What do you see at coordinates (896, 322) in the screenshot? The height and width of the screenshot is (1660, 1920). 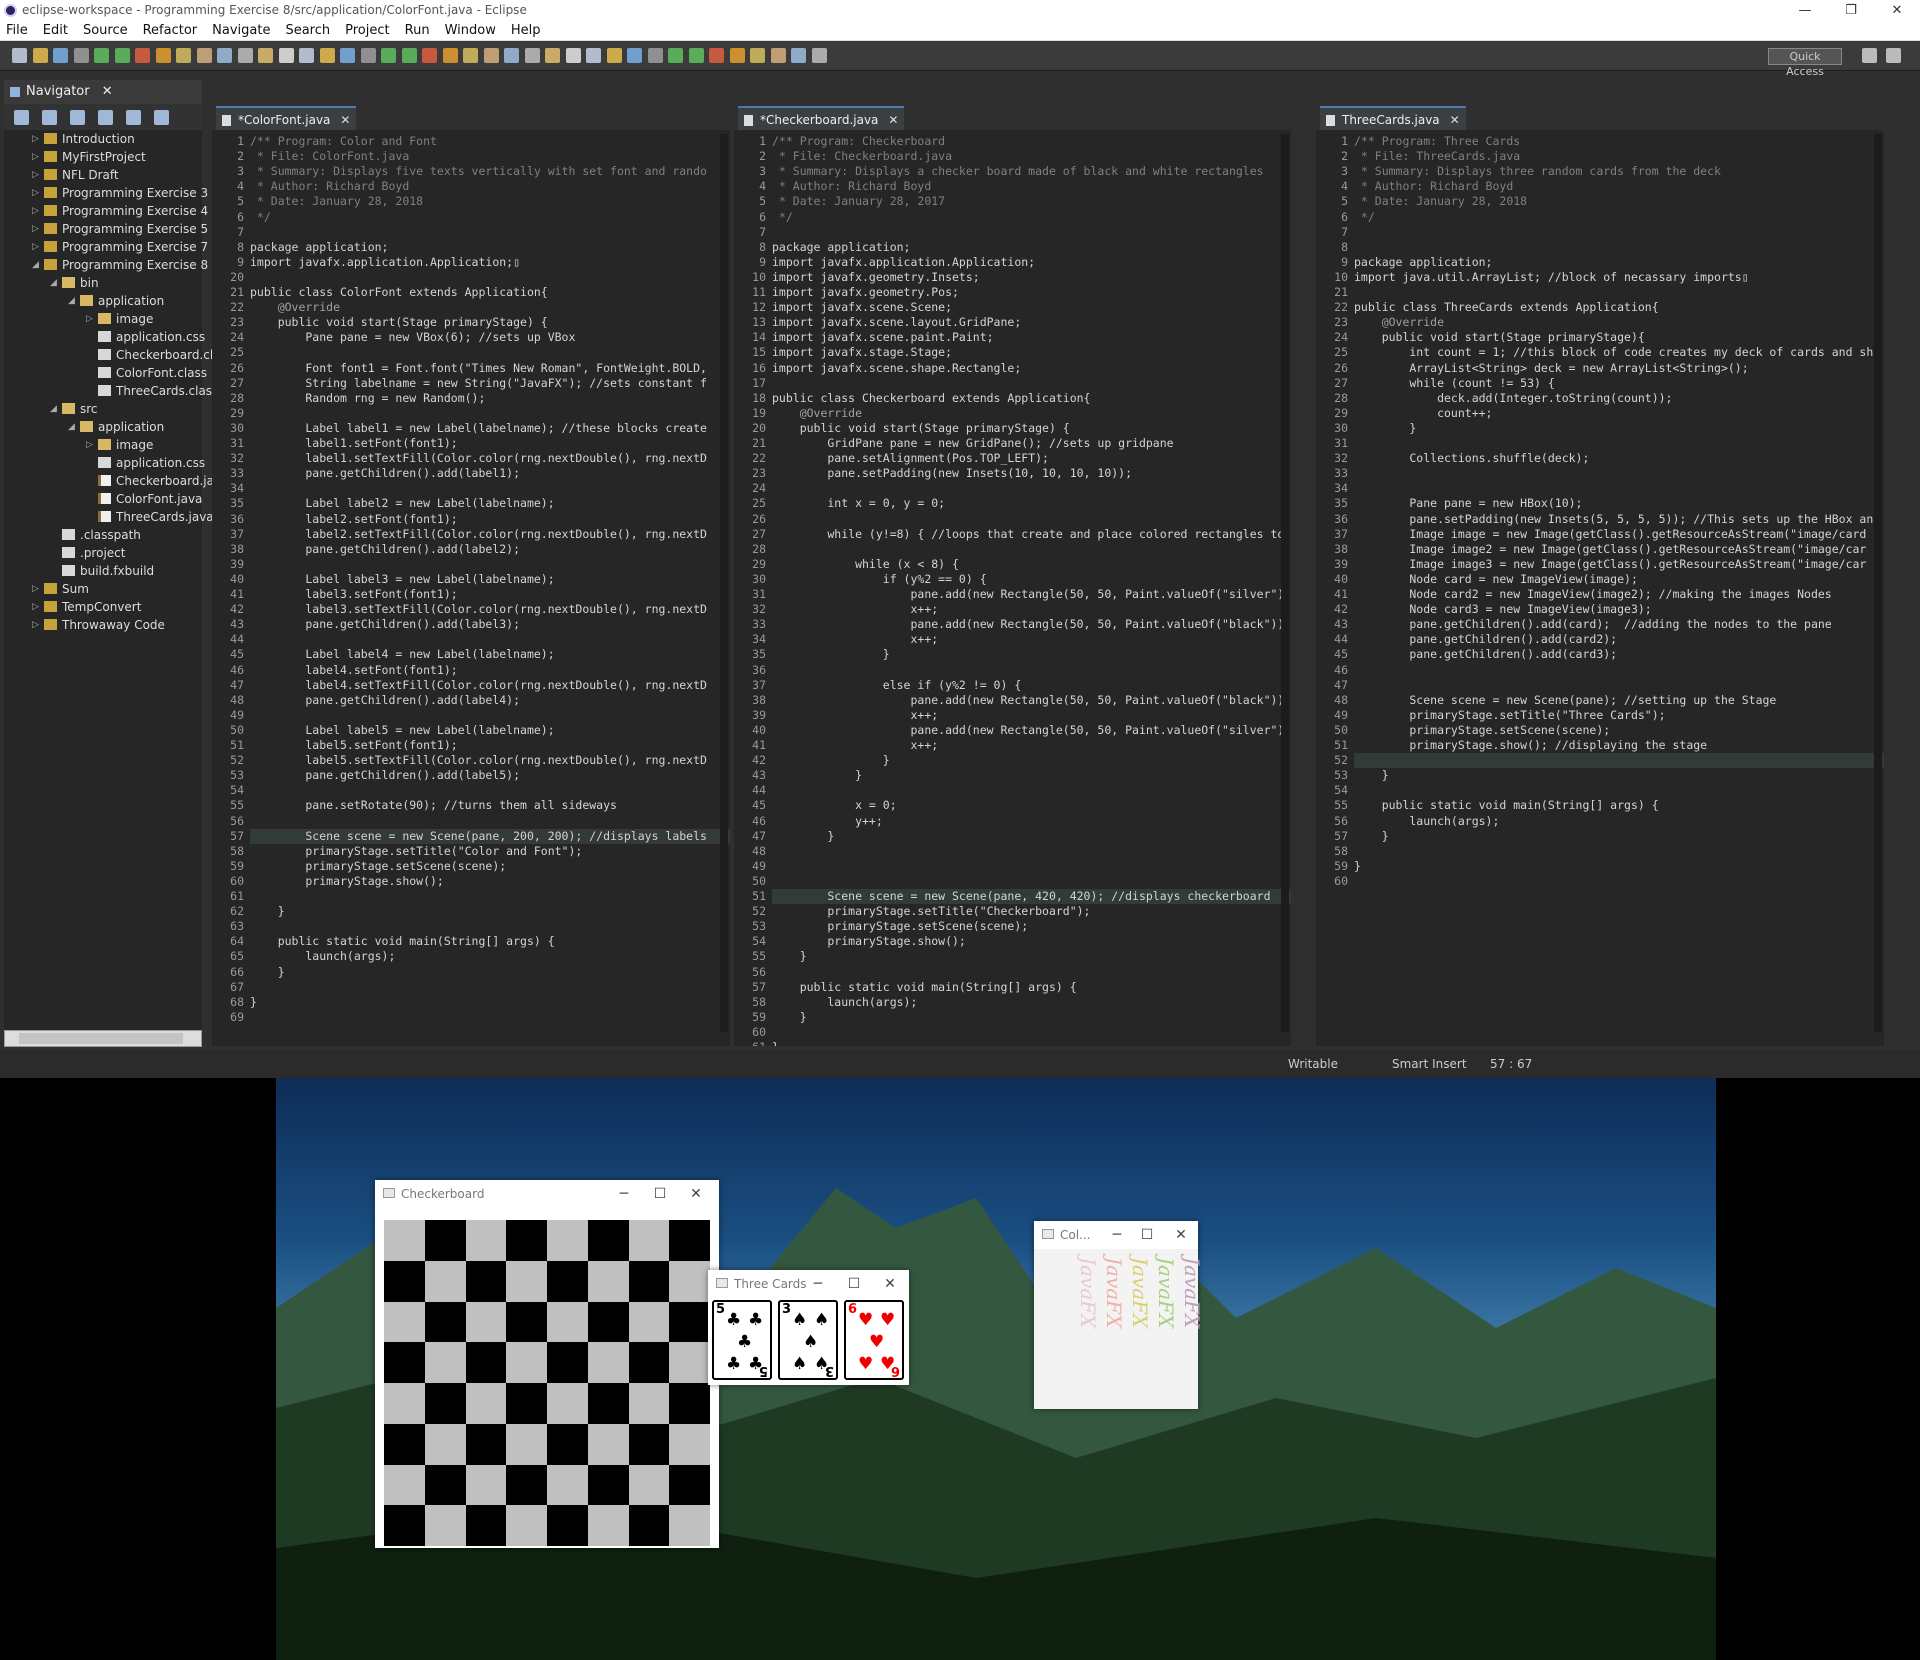 I see `code-line: import javafx.scene.layout.GridPane;` at bounding box center [896, 322].